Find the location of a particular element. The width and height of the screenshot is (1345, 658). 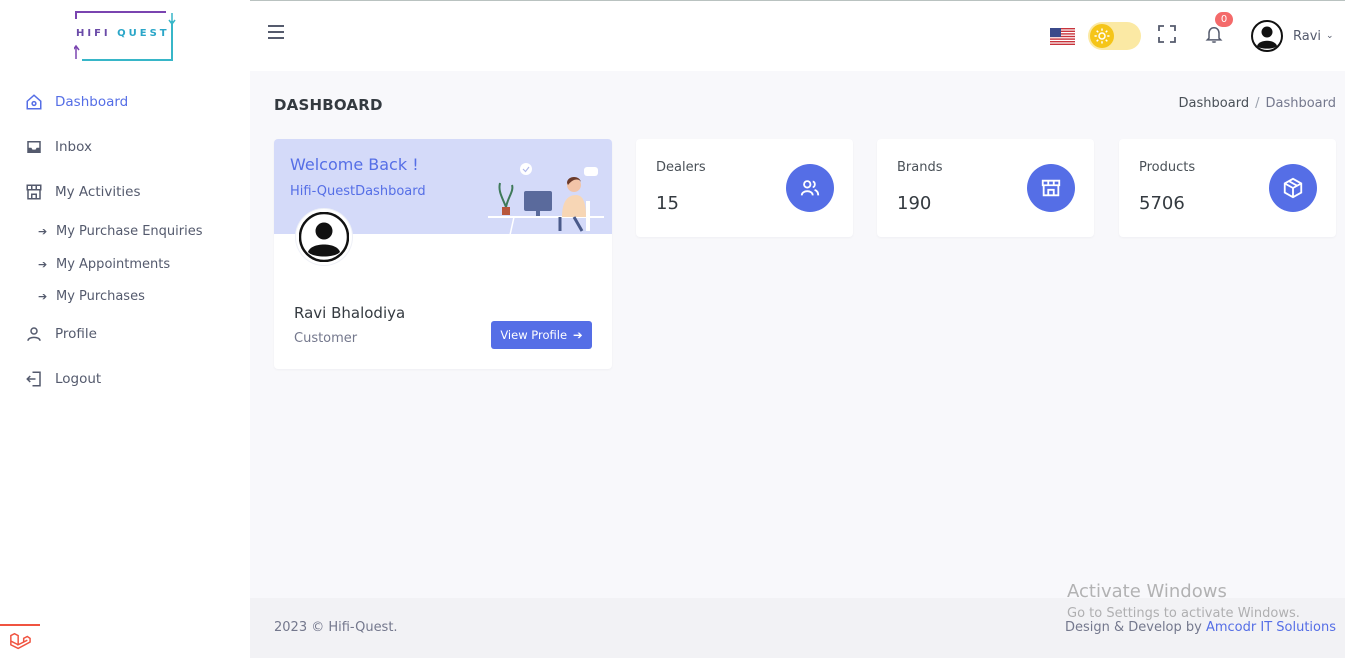

workspace-illustration is located at coordinates (546, 199).